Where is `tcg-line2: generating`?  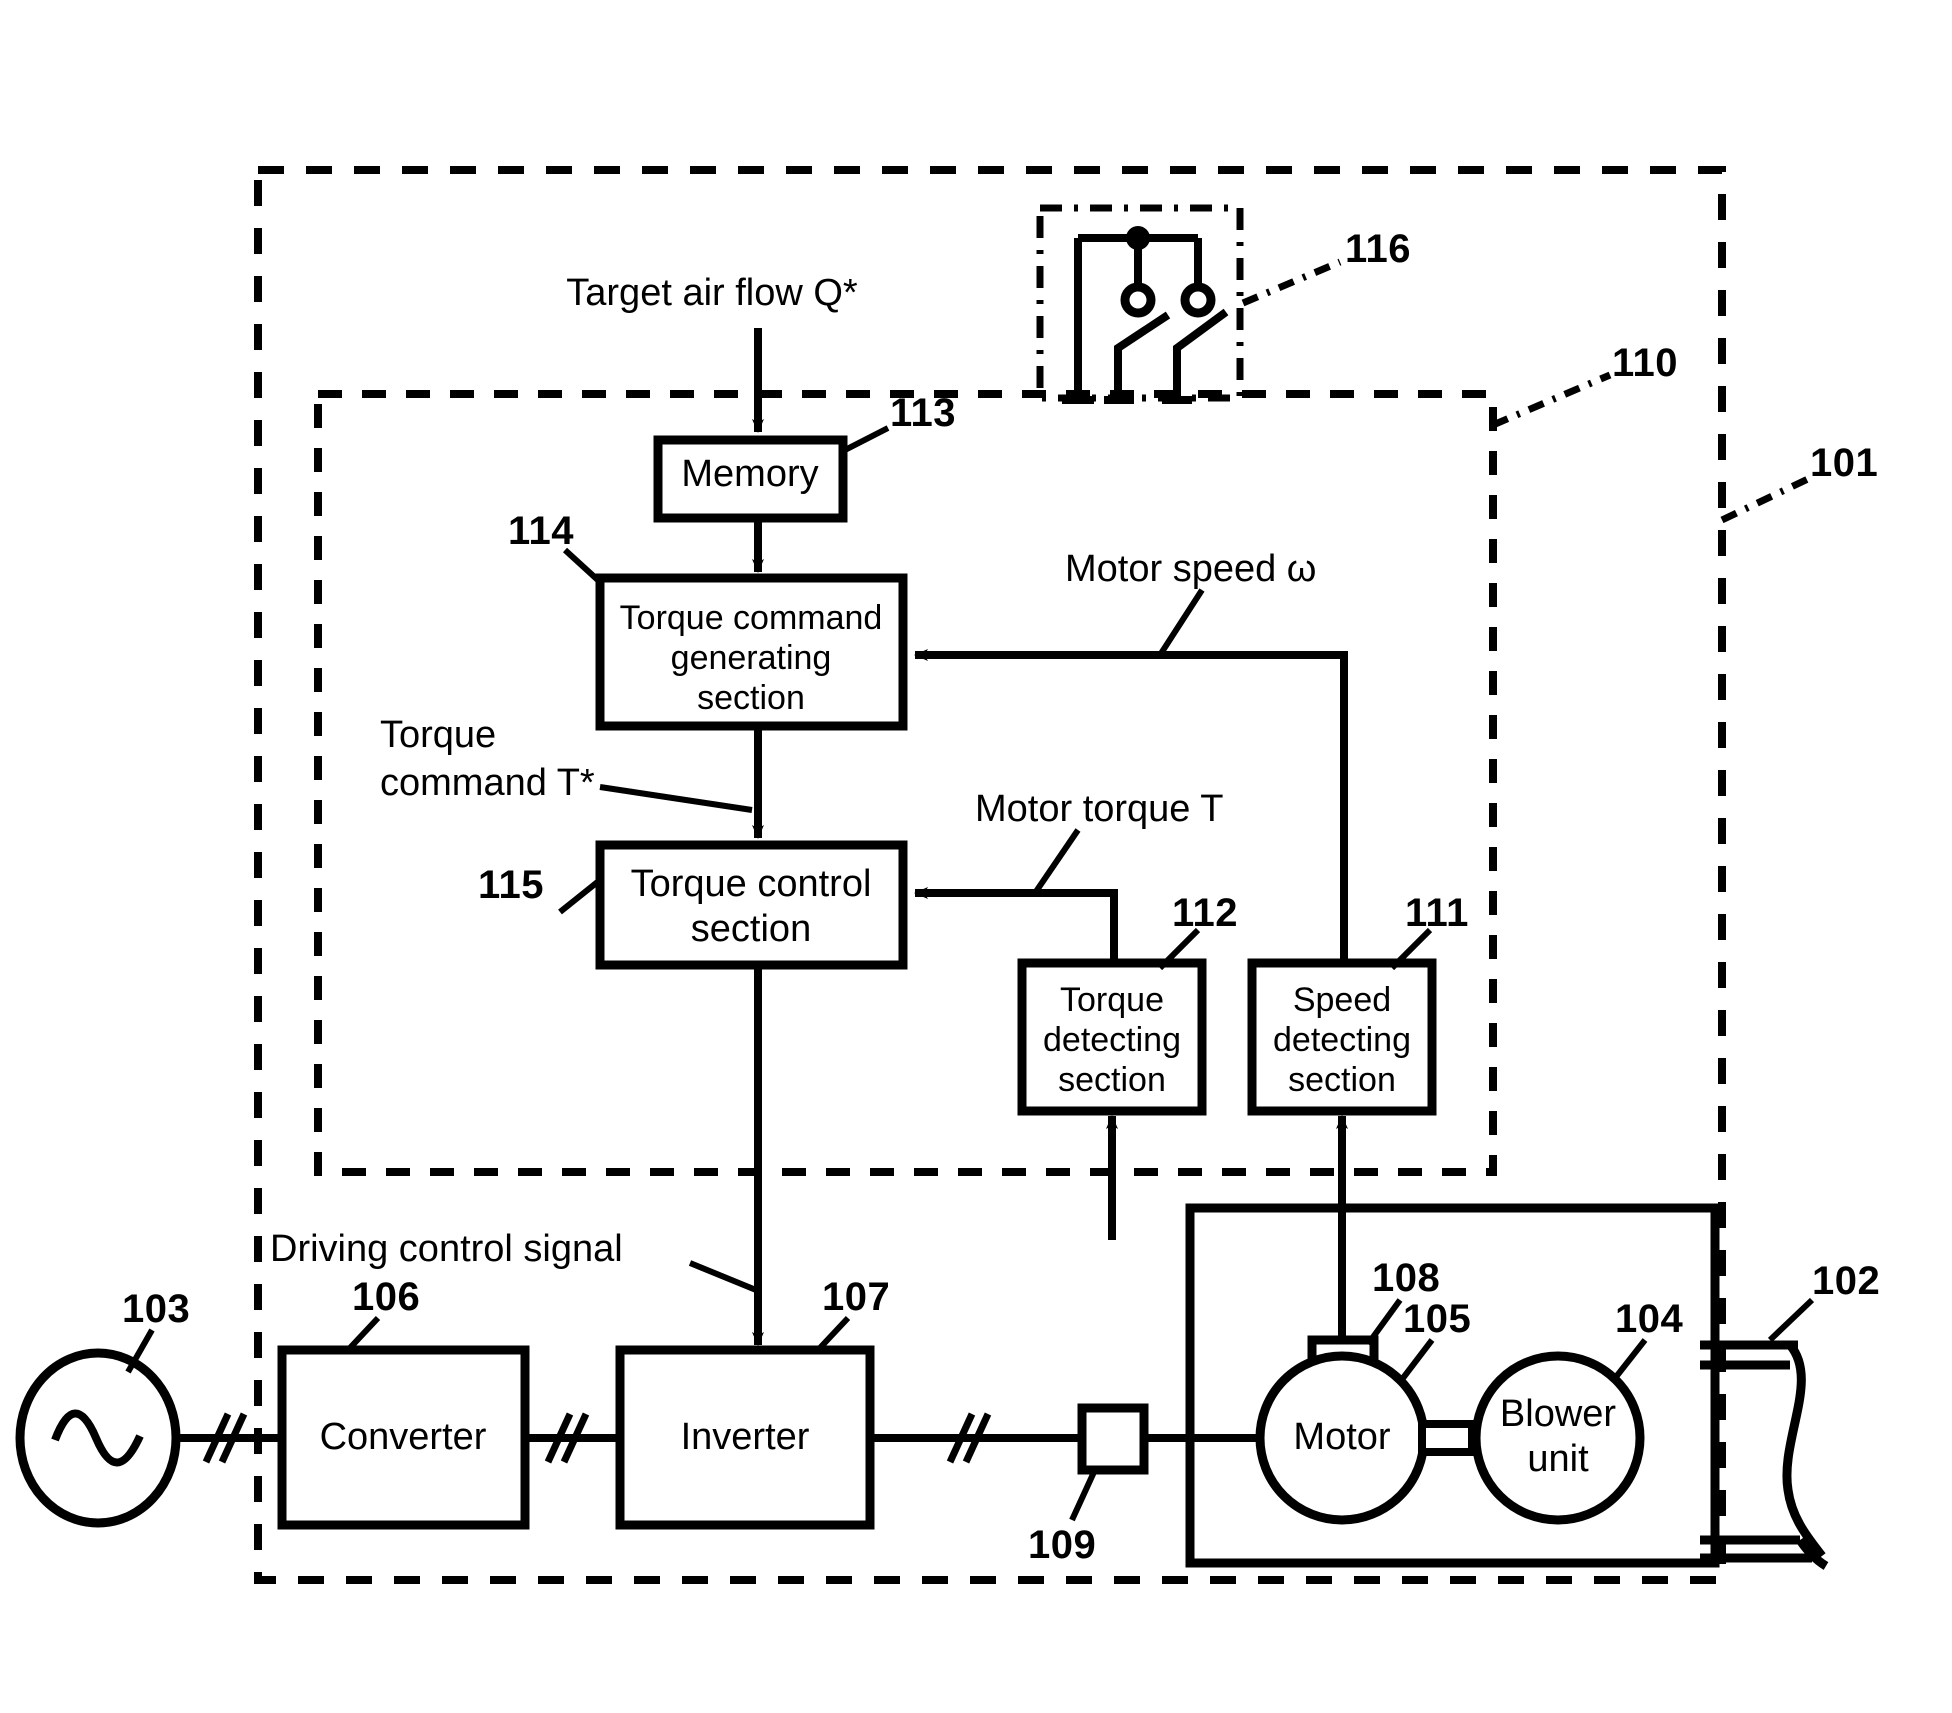
tcg-line2: generating is located at coordinates (751, 658).